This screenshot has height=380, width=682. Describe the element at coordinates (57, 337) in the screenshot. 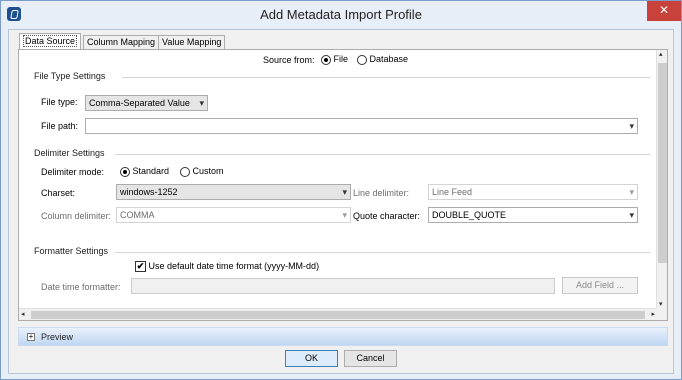

I see `preview-label: Preview` at that location.